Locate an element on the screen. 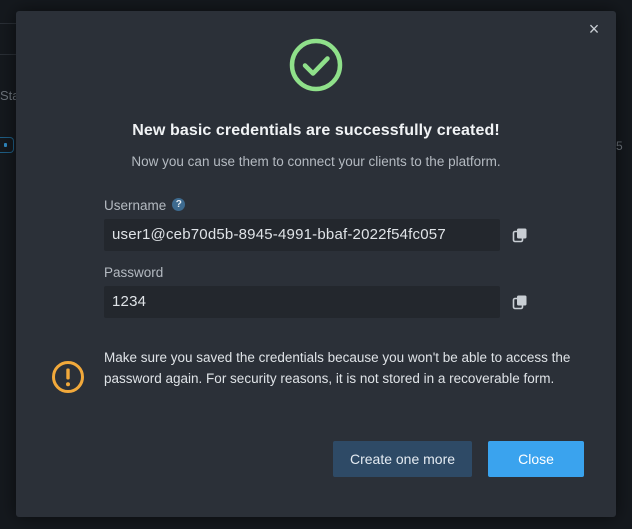 This screenshot has height=529, width=632. password-field: 1234 is located at coordinates (302, 302).